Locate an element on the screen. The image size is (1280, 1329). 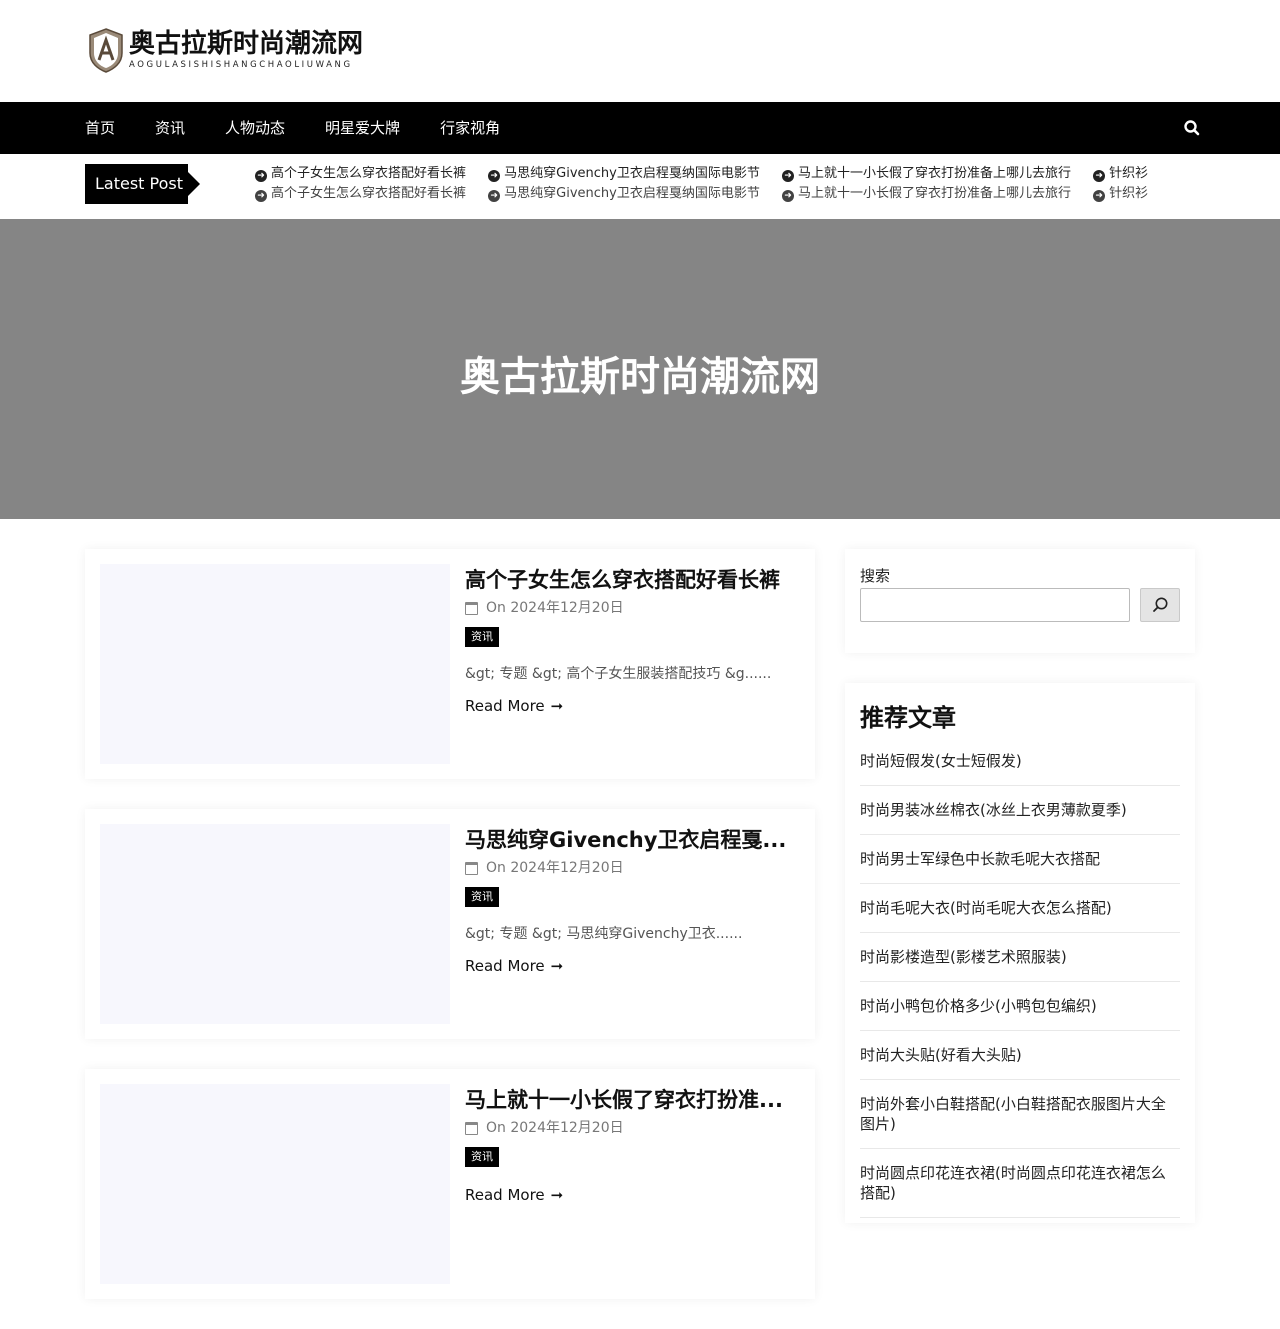
search-widget: 搜索 is located at coordinates (1020, 601).